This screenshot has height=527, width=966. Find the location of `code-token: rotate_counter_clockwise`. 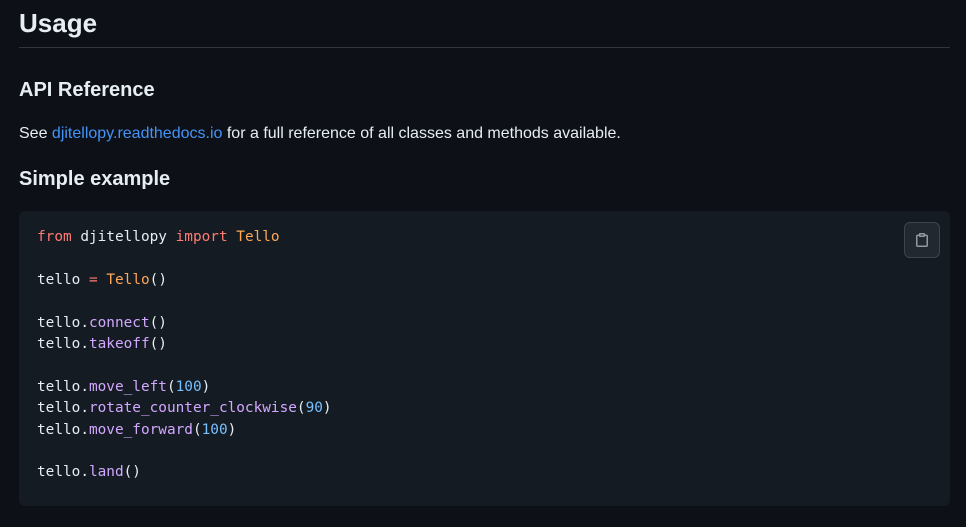

code-token: rotate_counter_clockwise is located at coordinates (192, 408).